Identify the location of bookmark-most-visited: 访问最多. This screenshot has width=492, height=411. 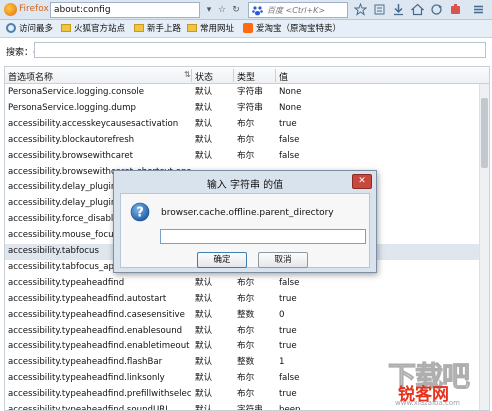
(29, 29).